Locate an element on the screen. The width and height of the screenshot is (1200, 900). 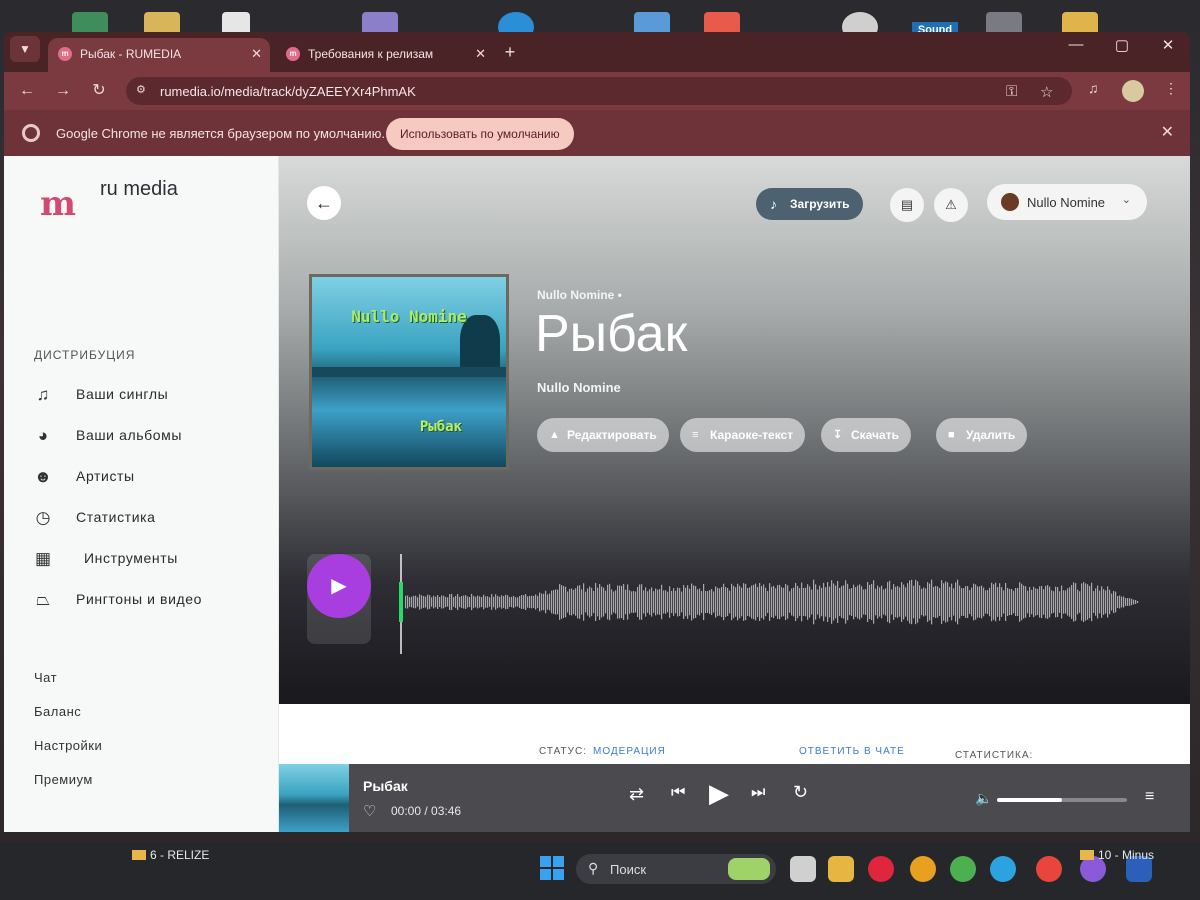
player-cover-thumb is located at coordinates (314, 798).